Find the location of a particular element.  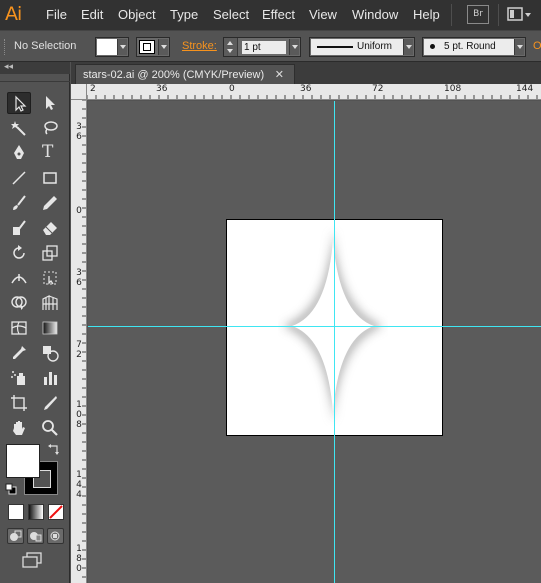

blob-brush-tool is located at coordinates (19, 228).